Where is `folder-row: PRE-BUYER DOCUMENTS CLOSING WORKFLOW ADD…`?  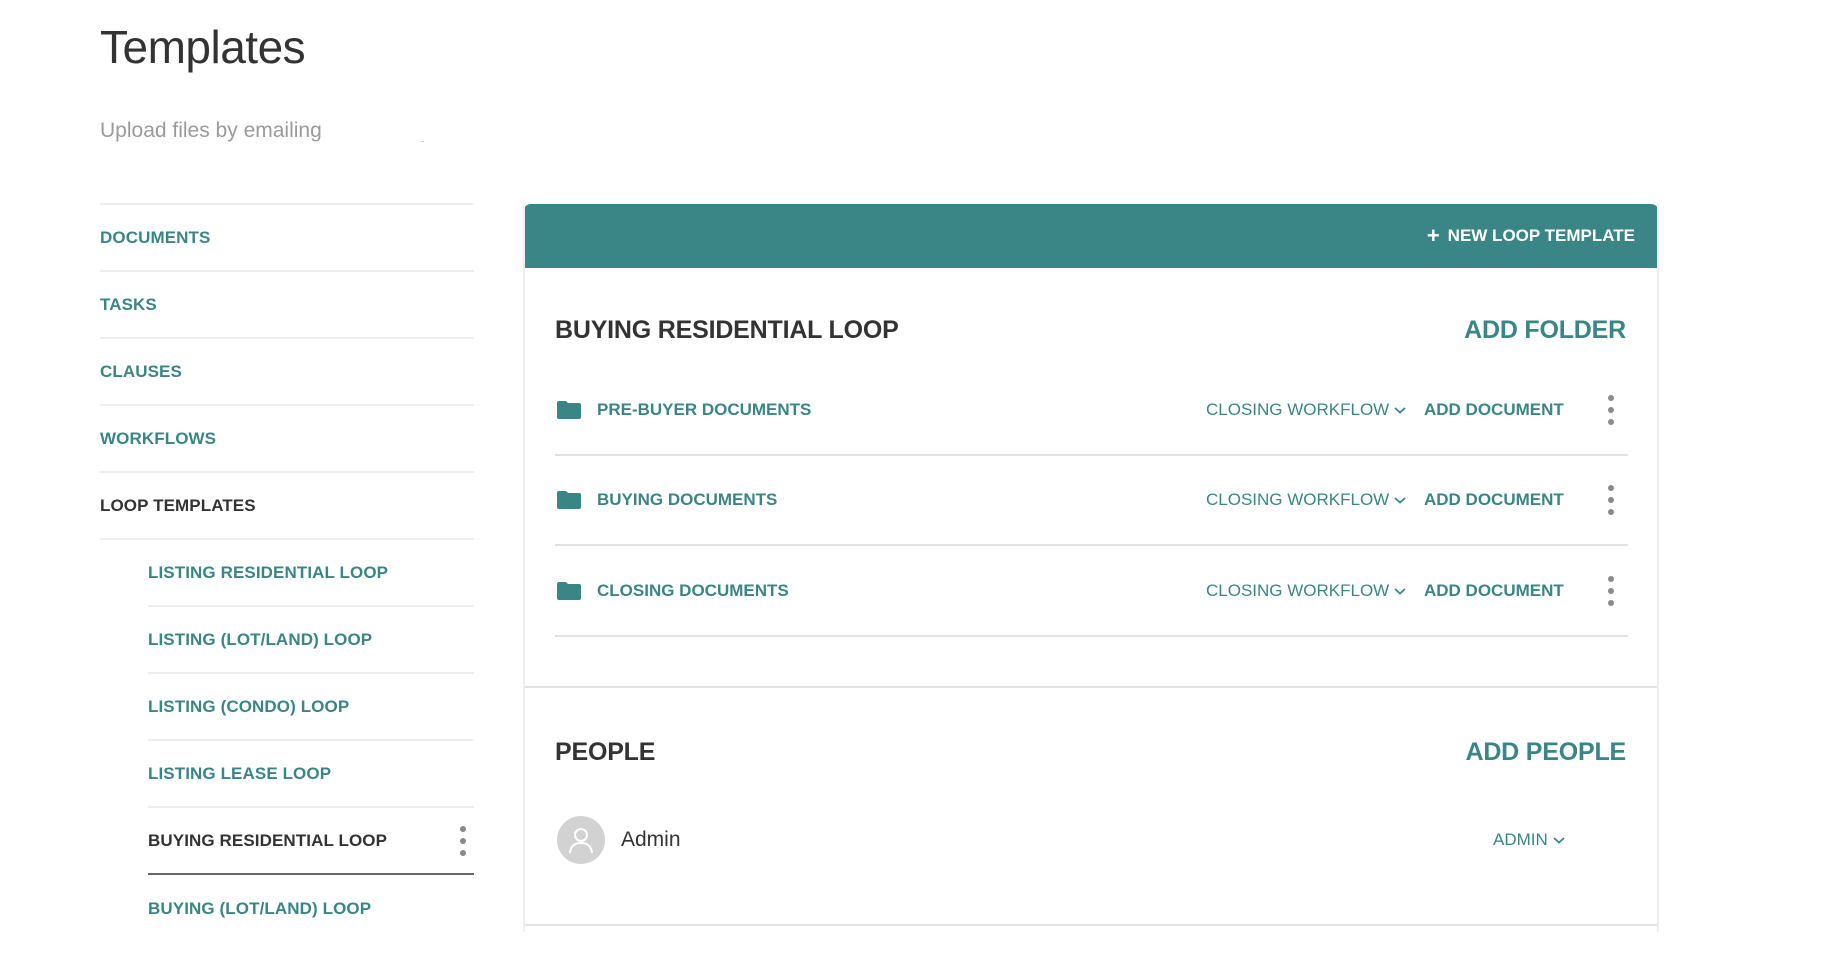
folder-row: PRE-BUYER DOCUMENTS CLOSING WORKFLOW ADD… is located at coordinates (1091, 411).